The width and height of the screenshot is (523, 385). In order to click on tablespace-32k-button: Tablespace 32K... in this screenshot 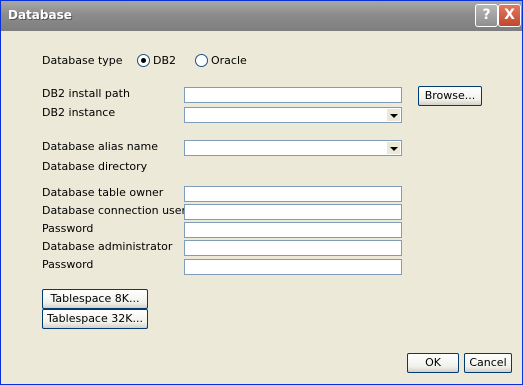, I will do `click(95, 319)`.